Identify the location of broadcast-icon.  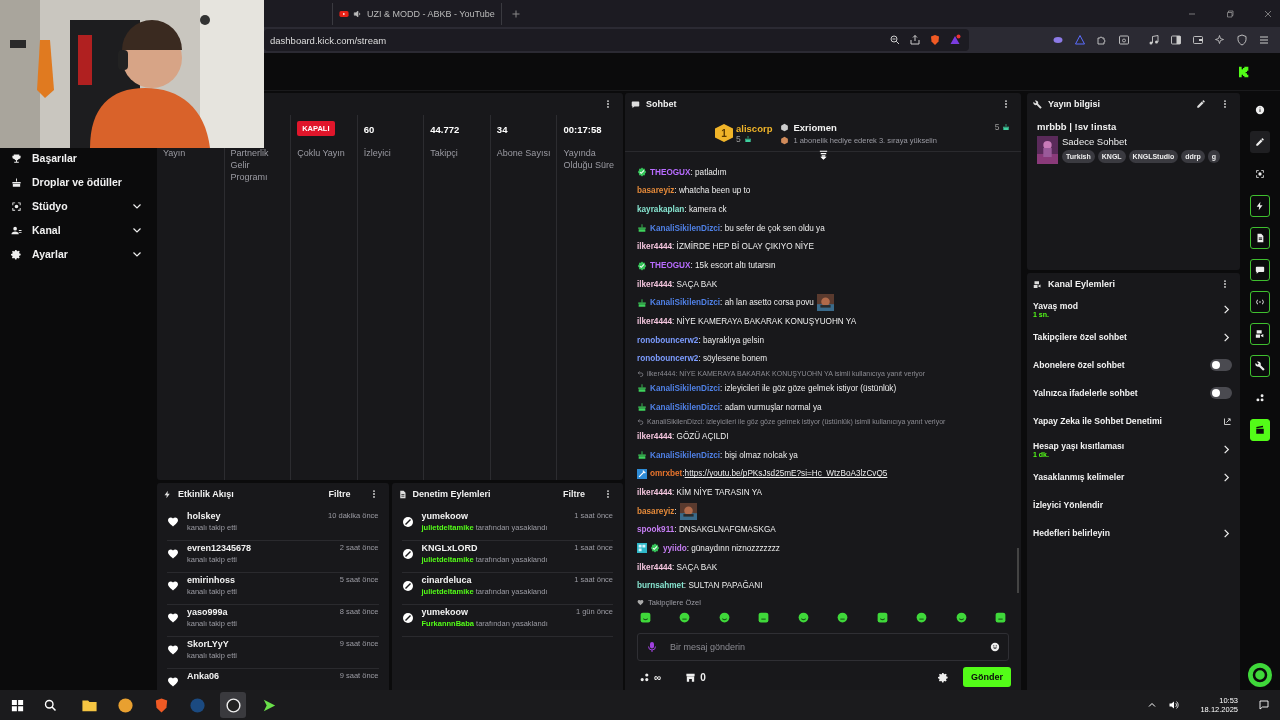
(1260, 302).